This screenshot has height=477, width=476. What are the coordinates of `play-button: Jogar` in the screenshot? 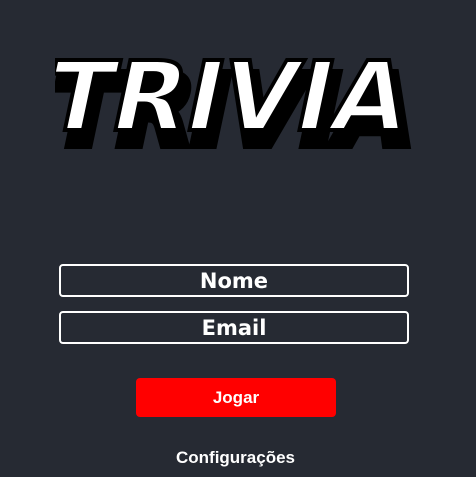 It's located at (236, 397).